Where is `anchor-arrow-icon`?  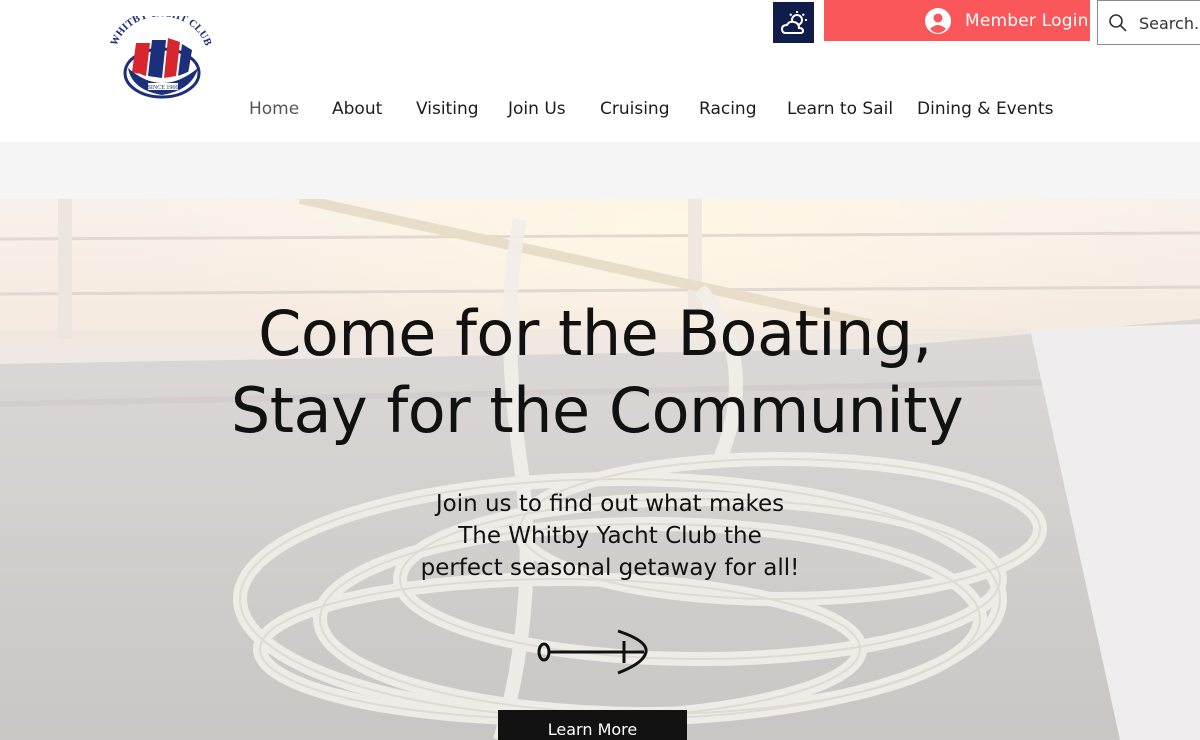 anchor-arrow-icon is located at coordinates (594, 652).